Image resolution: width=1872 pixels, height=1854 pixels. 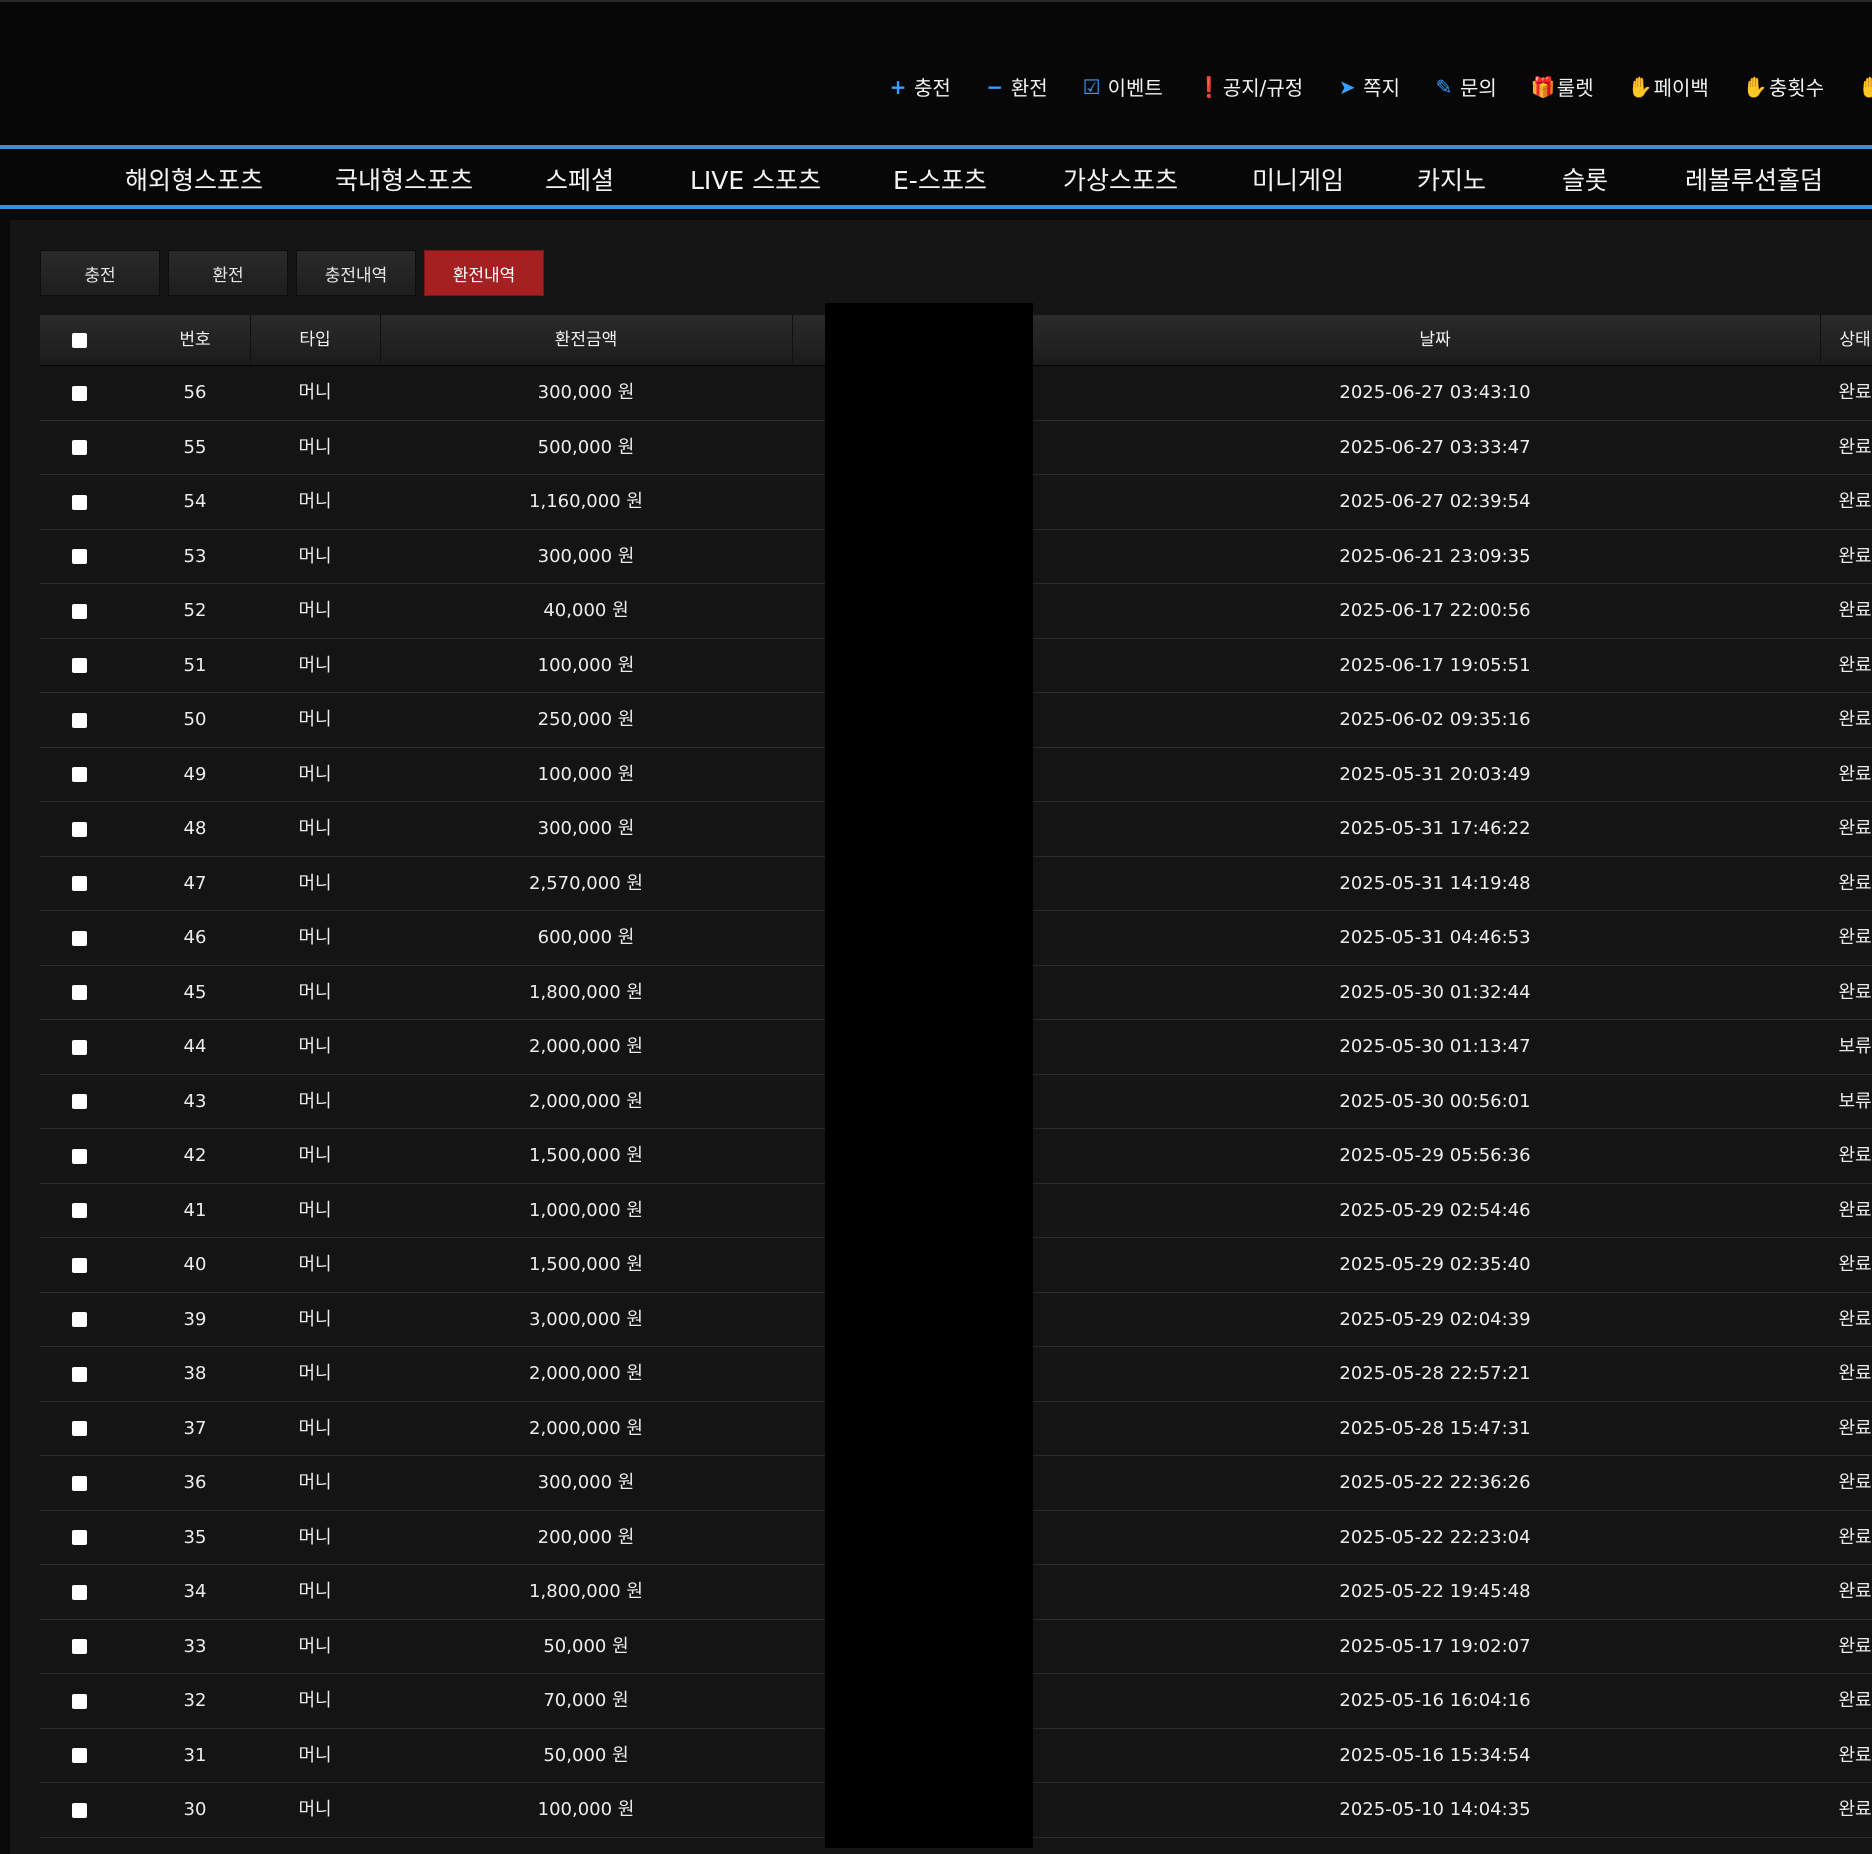 What do you see at coordinates (1347, 86) in the screenshot?
I see `paper-plane-icon: ➤` at bounding box center [1347, 86].